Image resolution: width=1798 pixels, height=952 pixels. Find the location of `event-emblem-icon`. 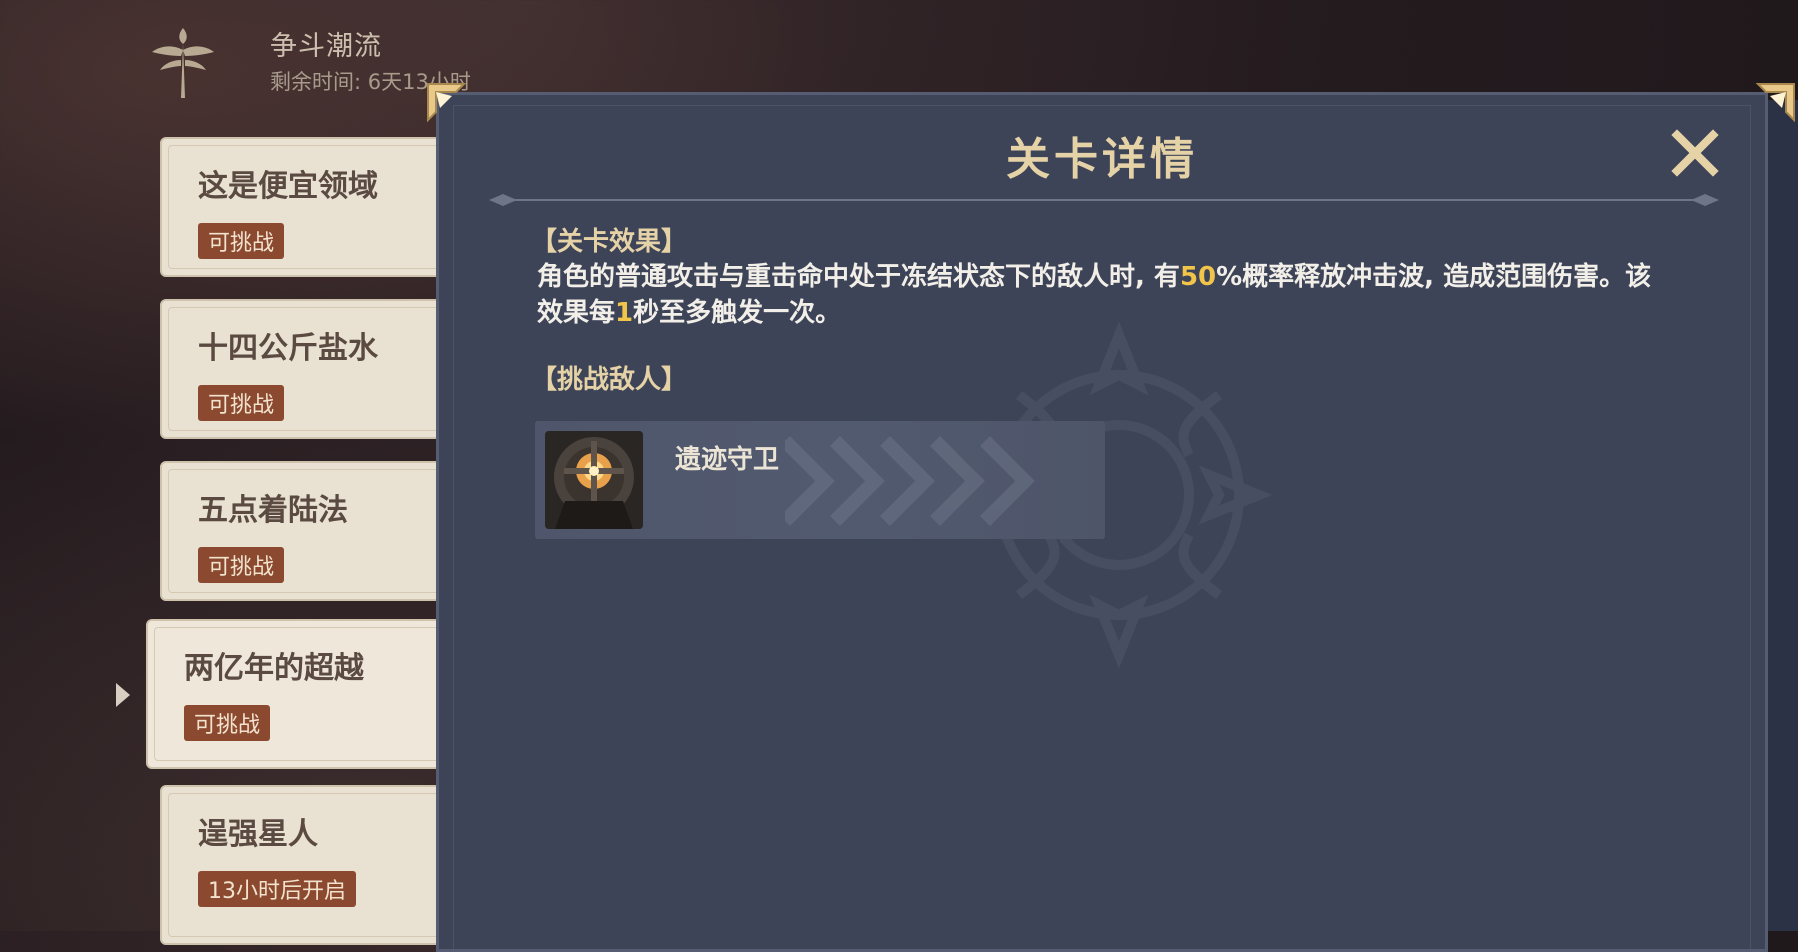

event-emblem-icon is located at coordinates (183, 63).